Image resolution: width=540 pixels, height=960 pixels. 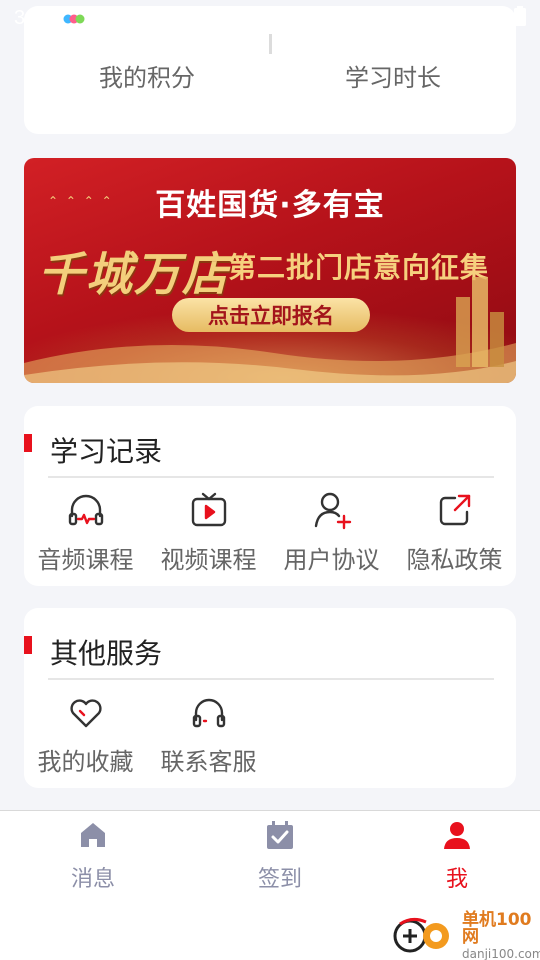 What do you see at coordinates (480, 322) in the screenshot?
I see `skyline-icon` at bounding box center [480, 322].